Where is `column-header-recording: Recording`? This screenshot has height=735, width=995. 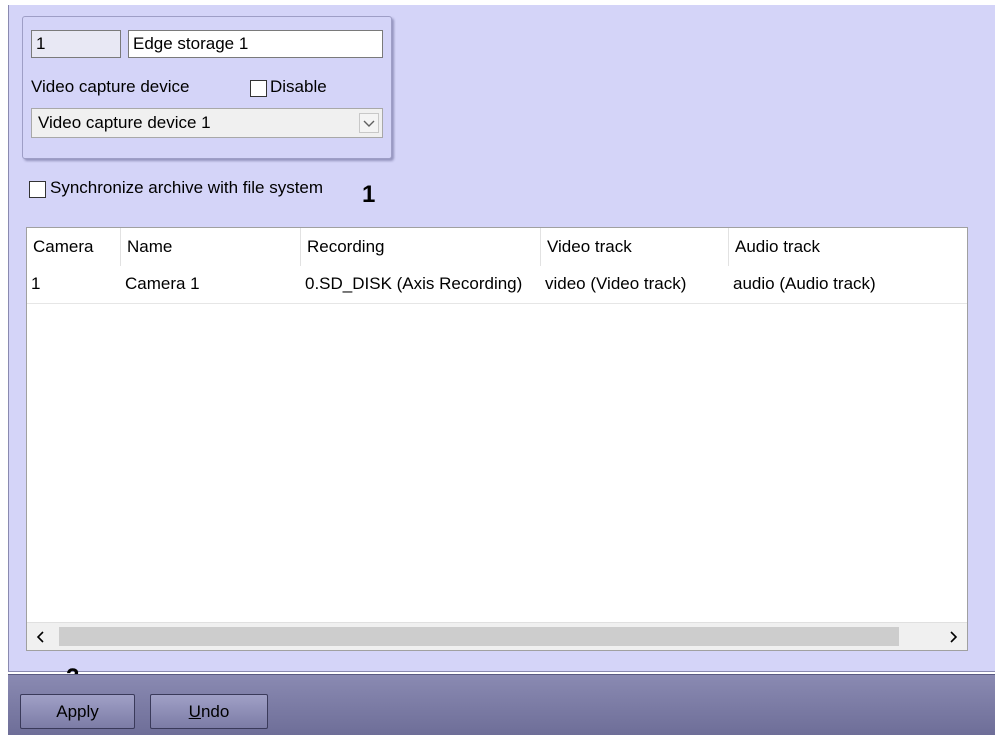 column-header-recording: Recording is located at coordinates (421, 247).